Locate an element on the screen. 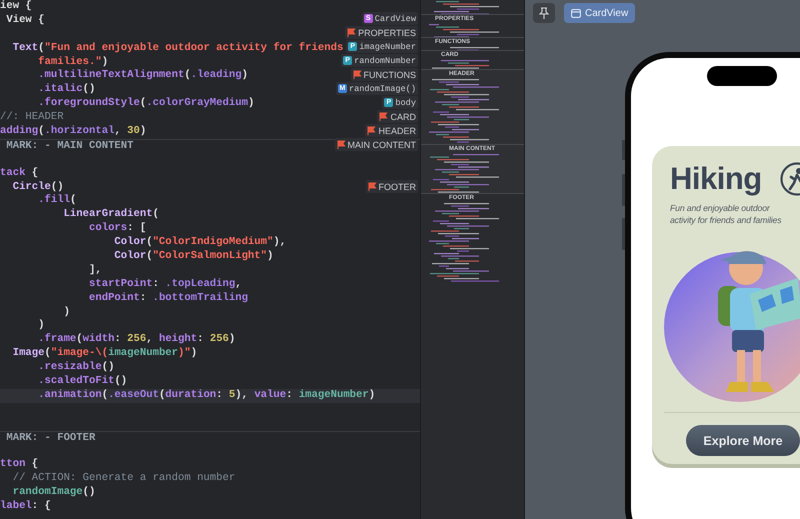 Image resolution: width=800 pixels, height=519 pixels. code-line: .animation(.easeOut(duration: 5), value: imageNumber) is located at coordinates (206, 395).